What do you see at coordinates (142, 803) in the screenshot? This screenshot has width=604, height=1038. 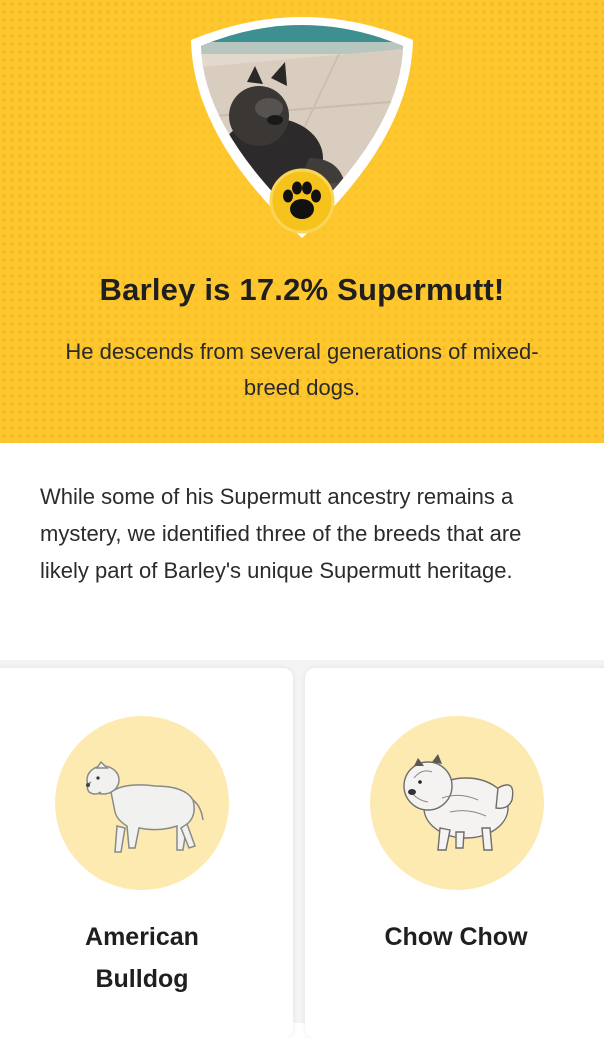 I see `american-bulldog-illustration` at bounding box center [142, 803].